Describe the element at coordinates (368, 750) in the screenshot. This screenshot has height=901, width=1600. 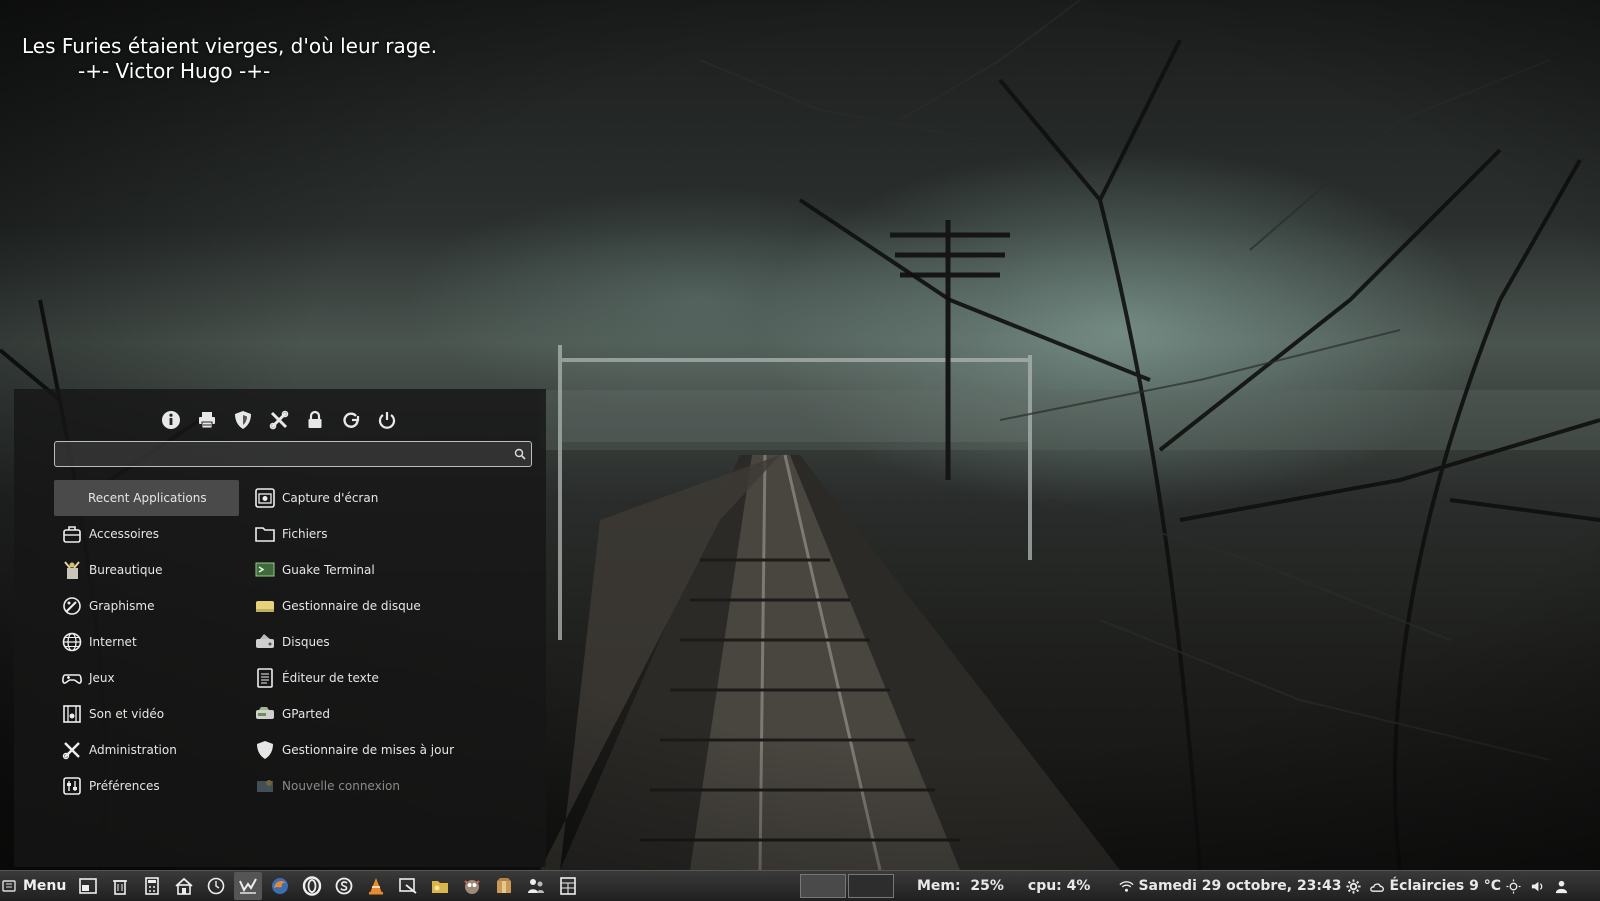
I see `app-label: Gestionnaire de mises à jour` at that location.